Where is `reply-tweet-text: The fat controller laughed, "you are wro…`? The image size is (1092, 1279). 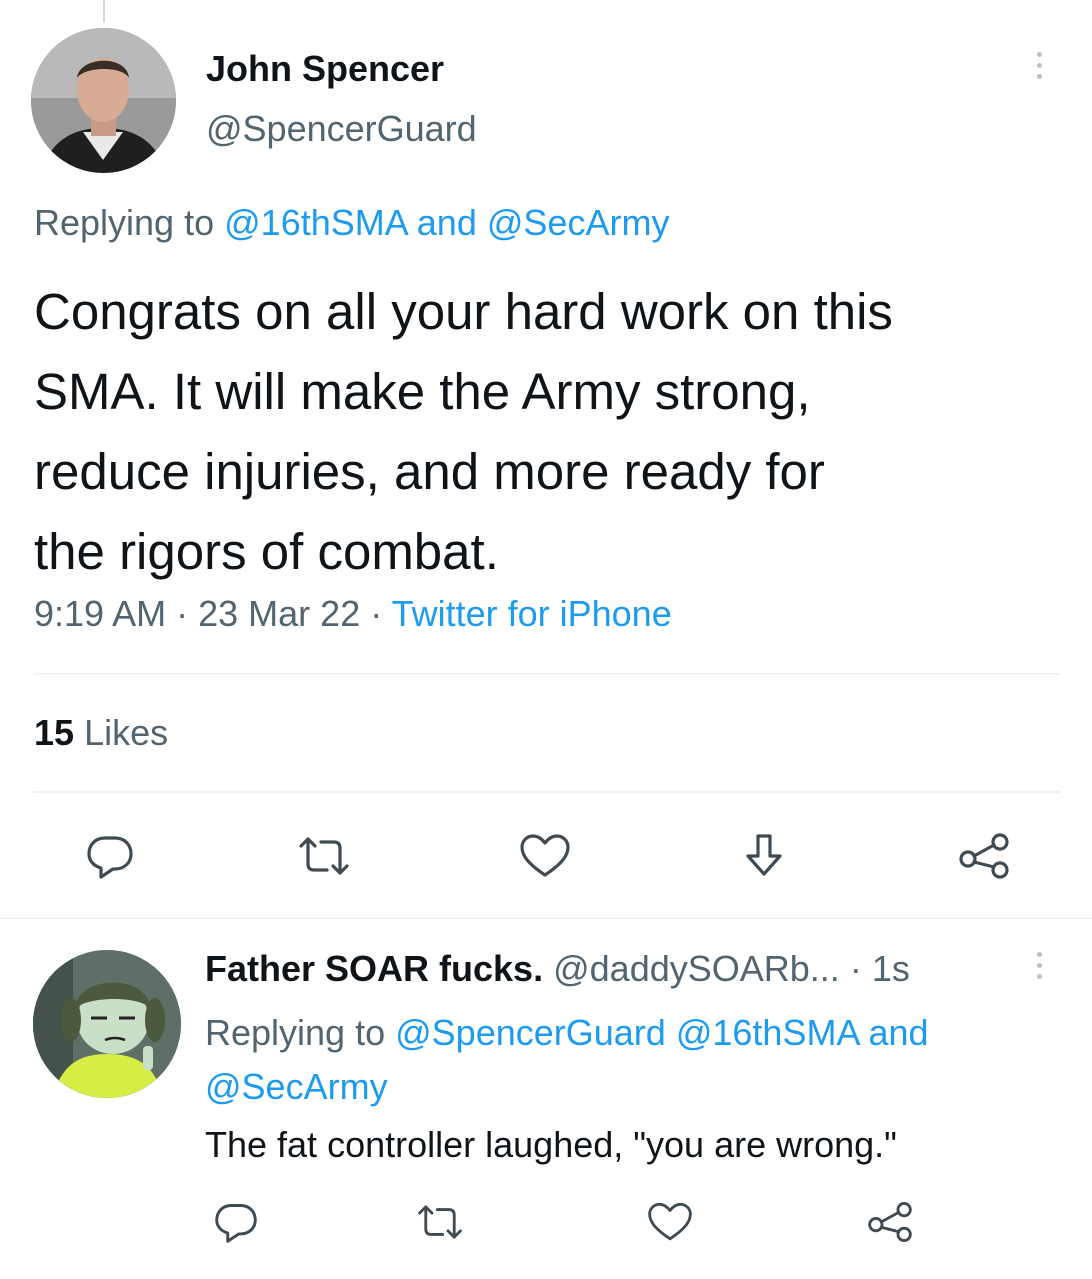 reply-tweet-text: The fat controller laughed, "you are wro… is located at coordinates (551, 1144).